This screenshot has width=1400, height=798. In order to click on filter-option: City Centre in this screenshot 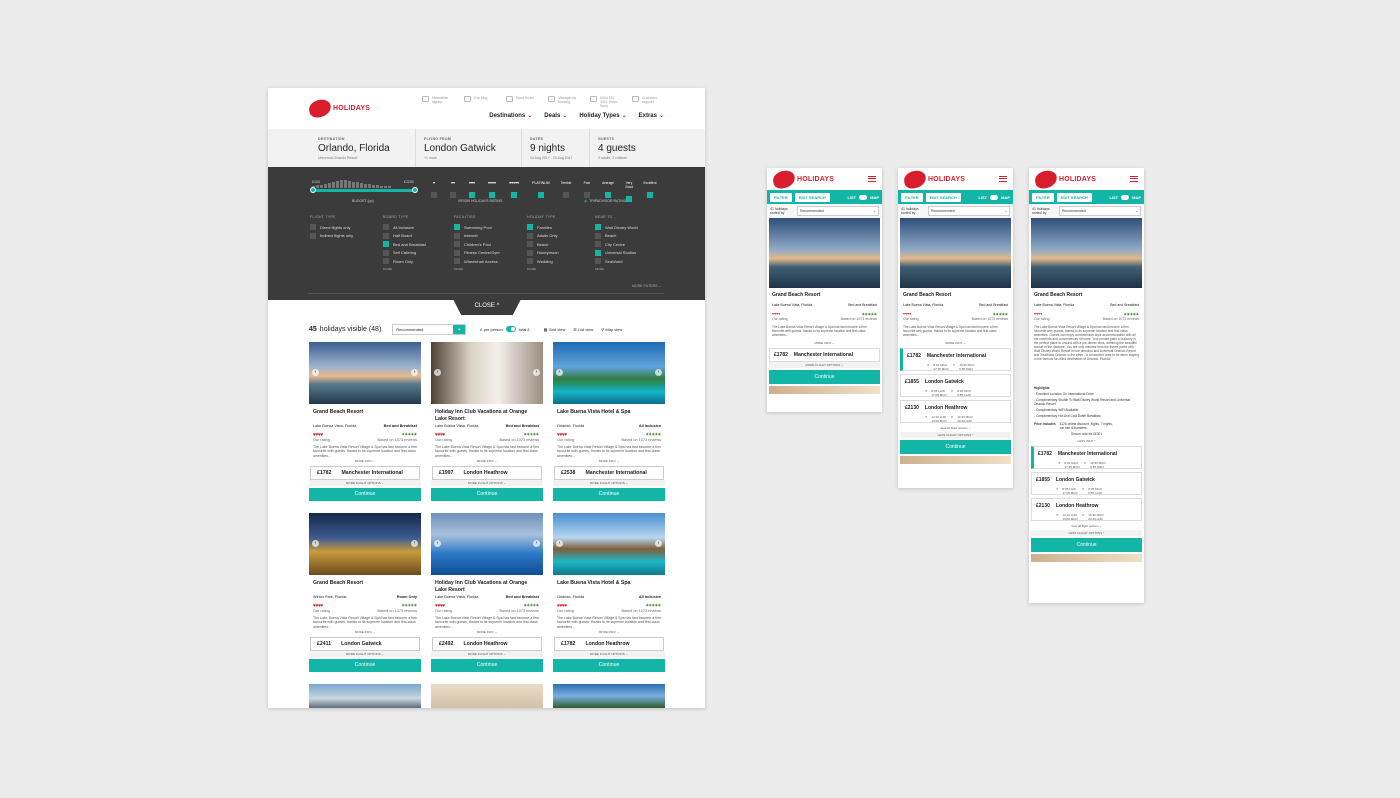, I will do `click(616, 244)`.